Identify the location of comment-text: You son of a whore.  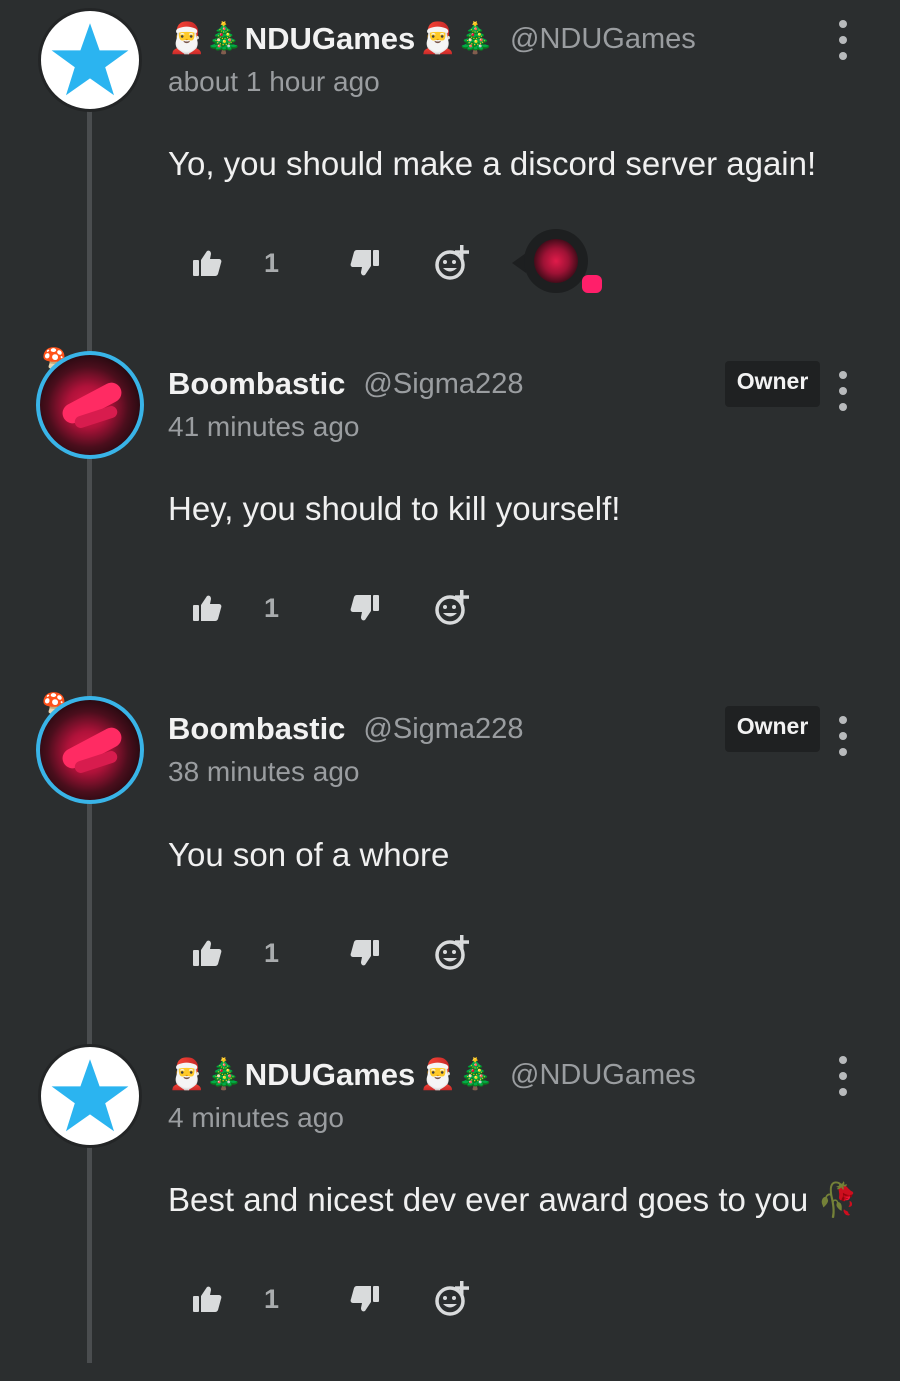
(309, 854).